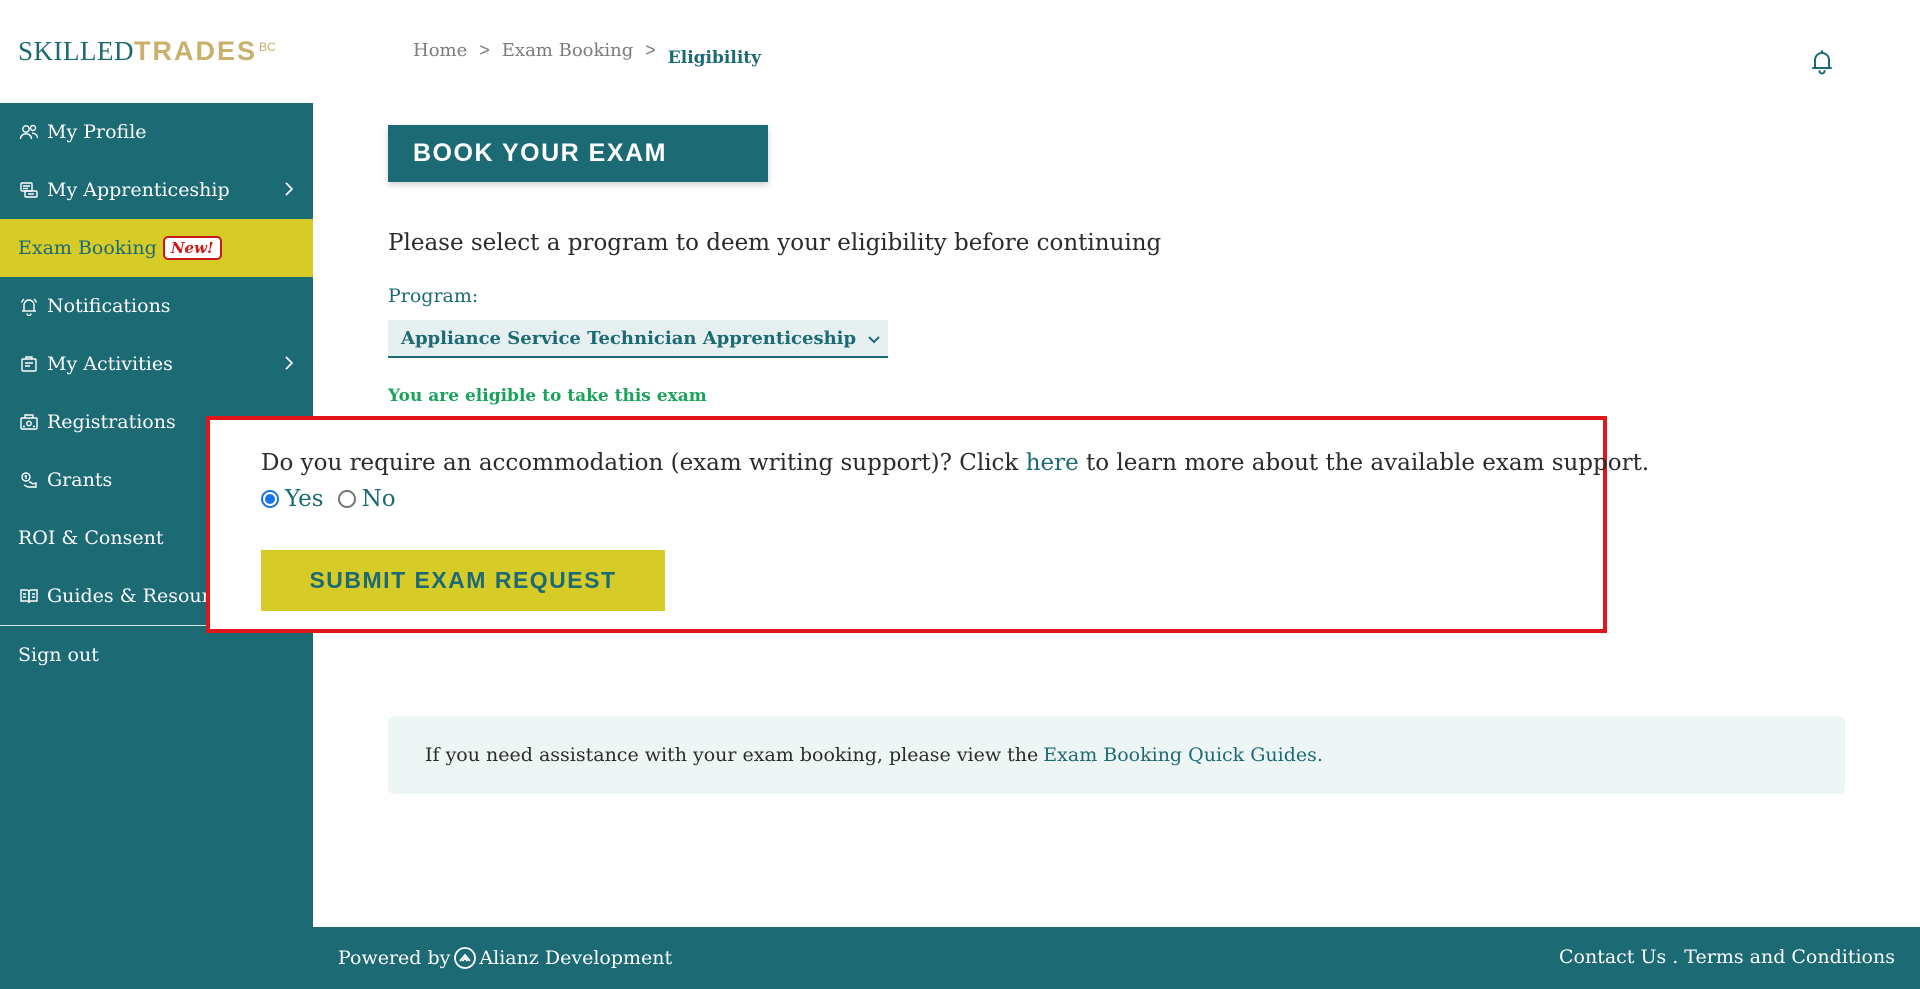  I want to click on apprenticeship-icon, so click(29, 190).